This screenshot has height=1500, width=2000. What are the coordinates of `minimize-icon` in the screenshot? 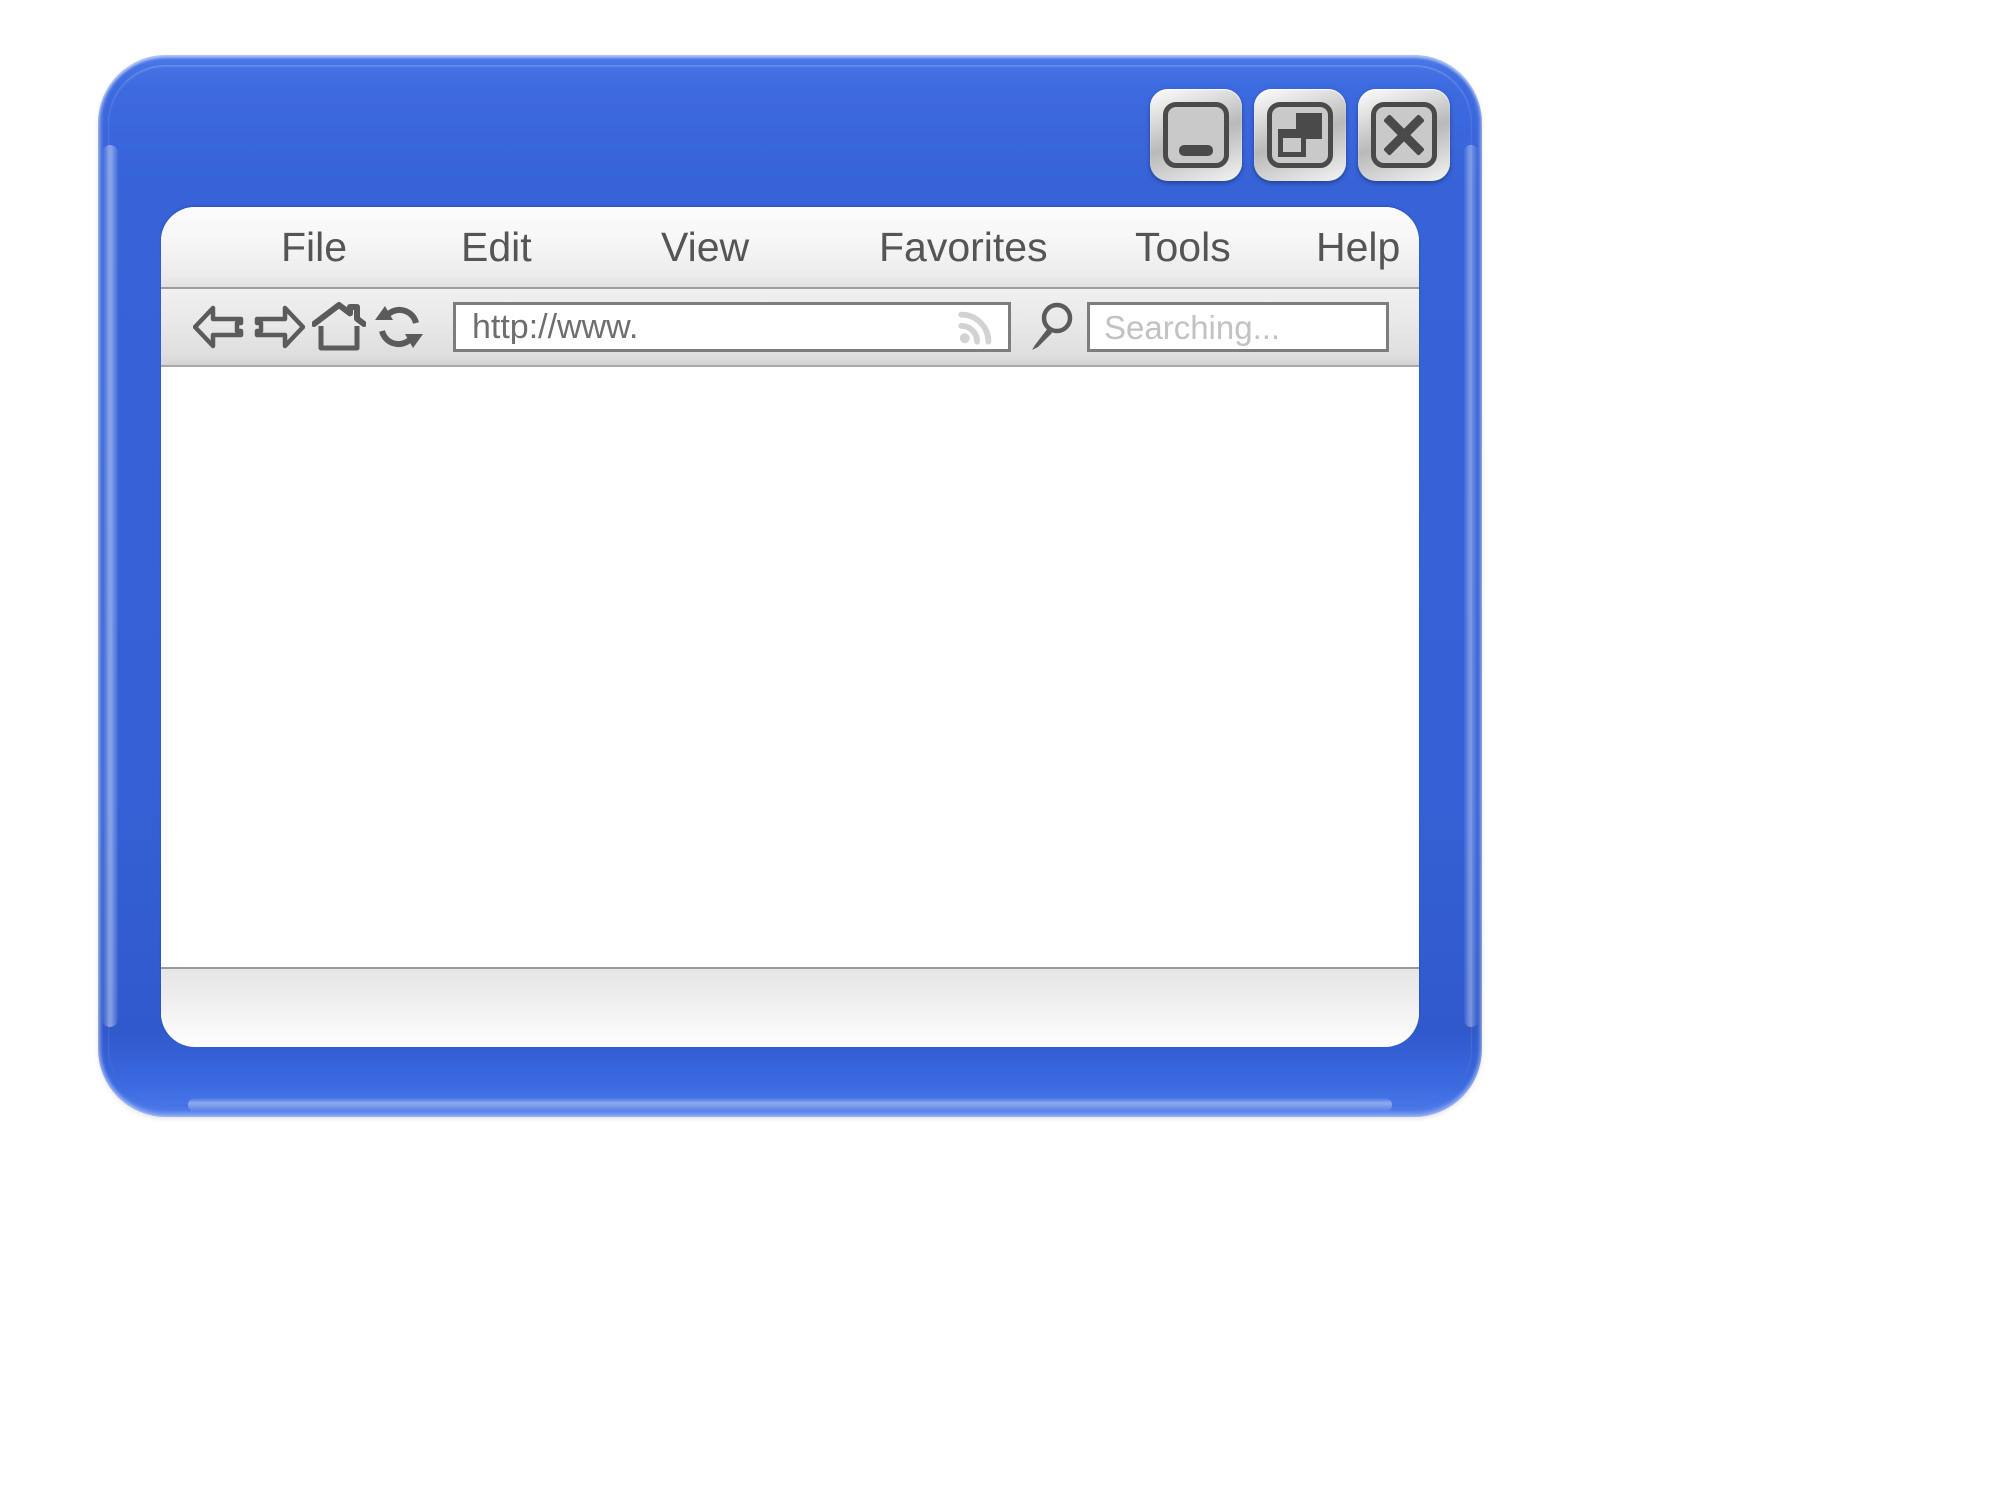 It's located at (1196, 150).